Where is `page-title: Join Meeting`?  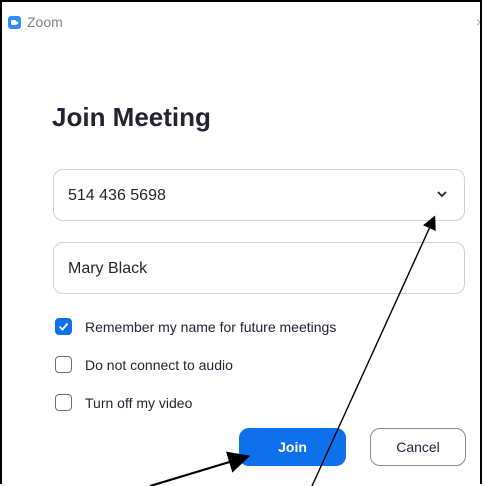
page-title: Join Meeting is located at coordinates (131, 117).